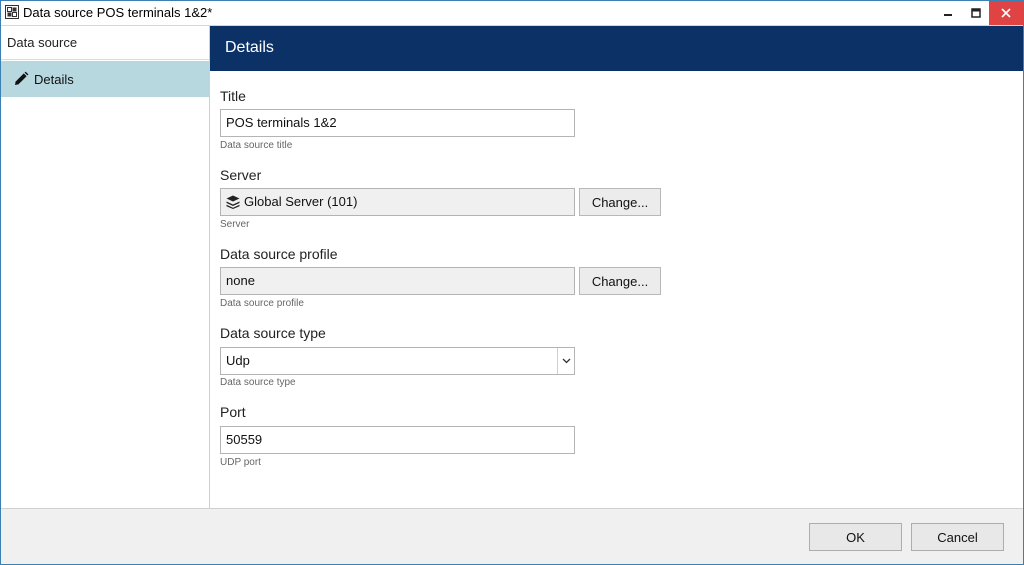  What do you see at coordinates (301, 201) in the screenshot?
I see `server-value: Global Server (101)` at bounding box center [301, 201].